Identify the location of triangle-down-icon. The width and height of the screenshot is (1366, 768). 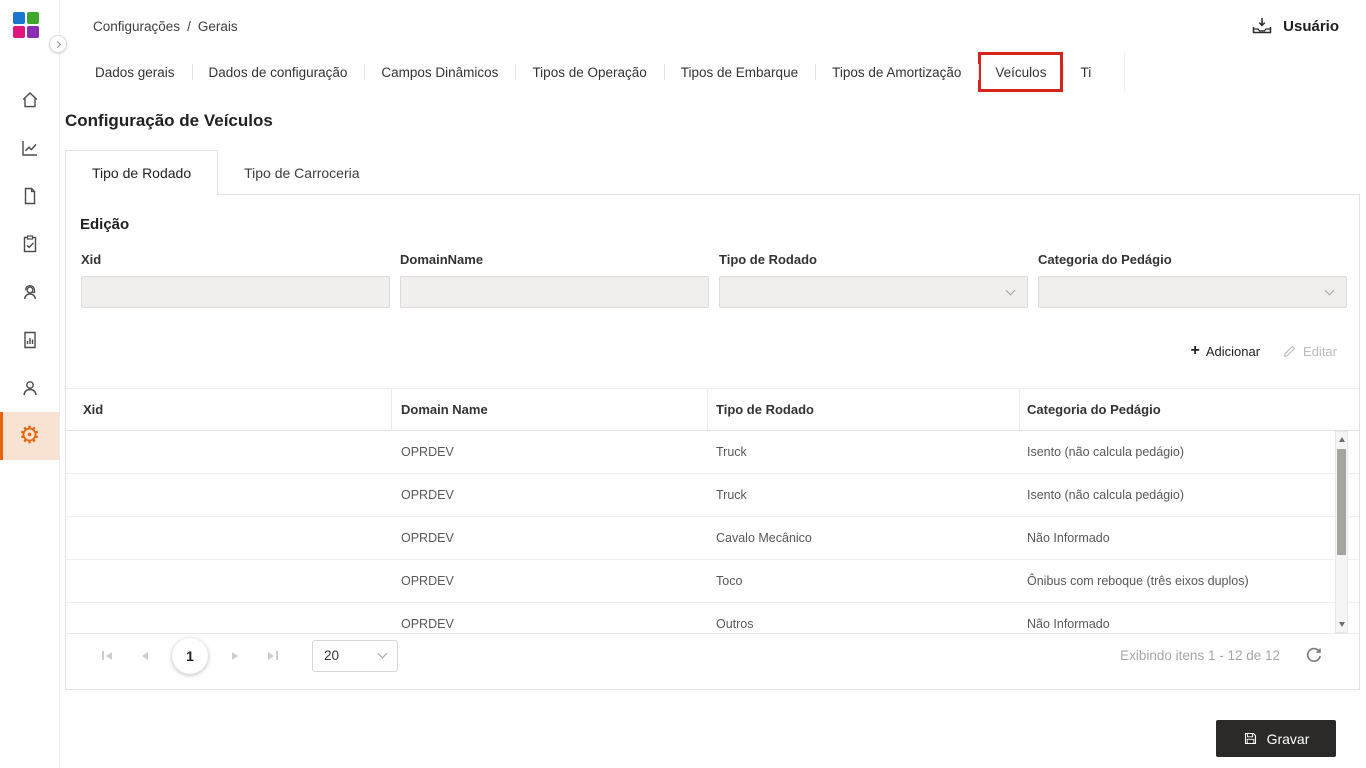
(1341, 624).